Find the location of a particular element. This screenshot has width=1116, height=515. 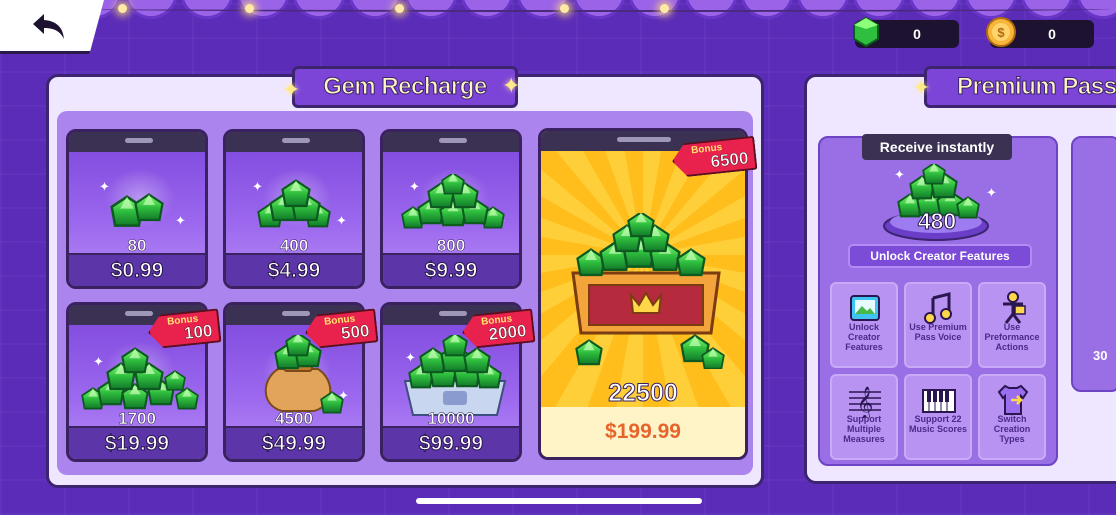

unlock-creator-banner: Unlock Creator Features is located at coordinates (940, 256).